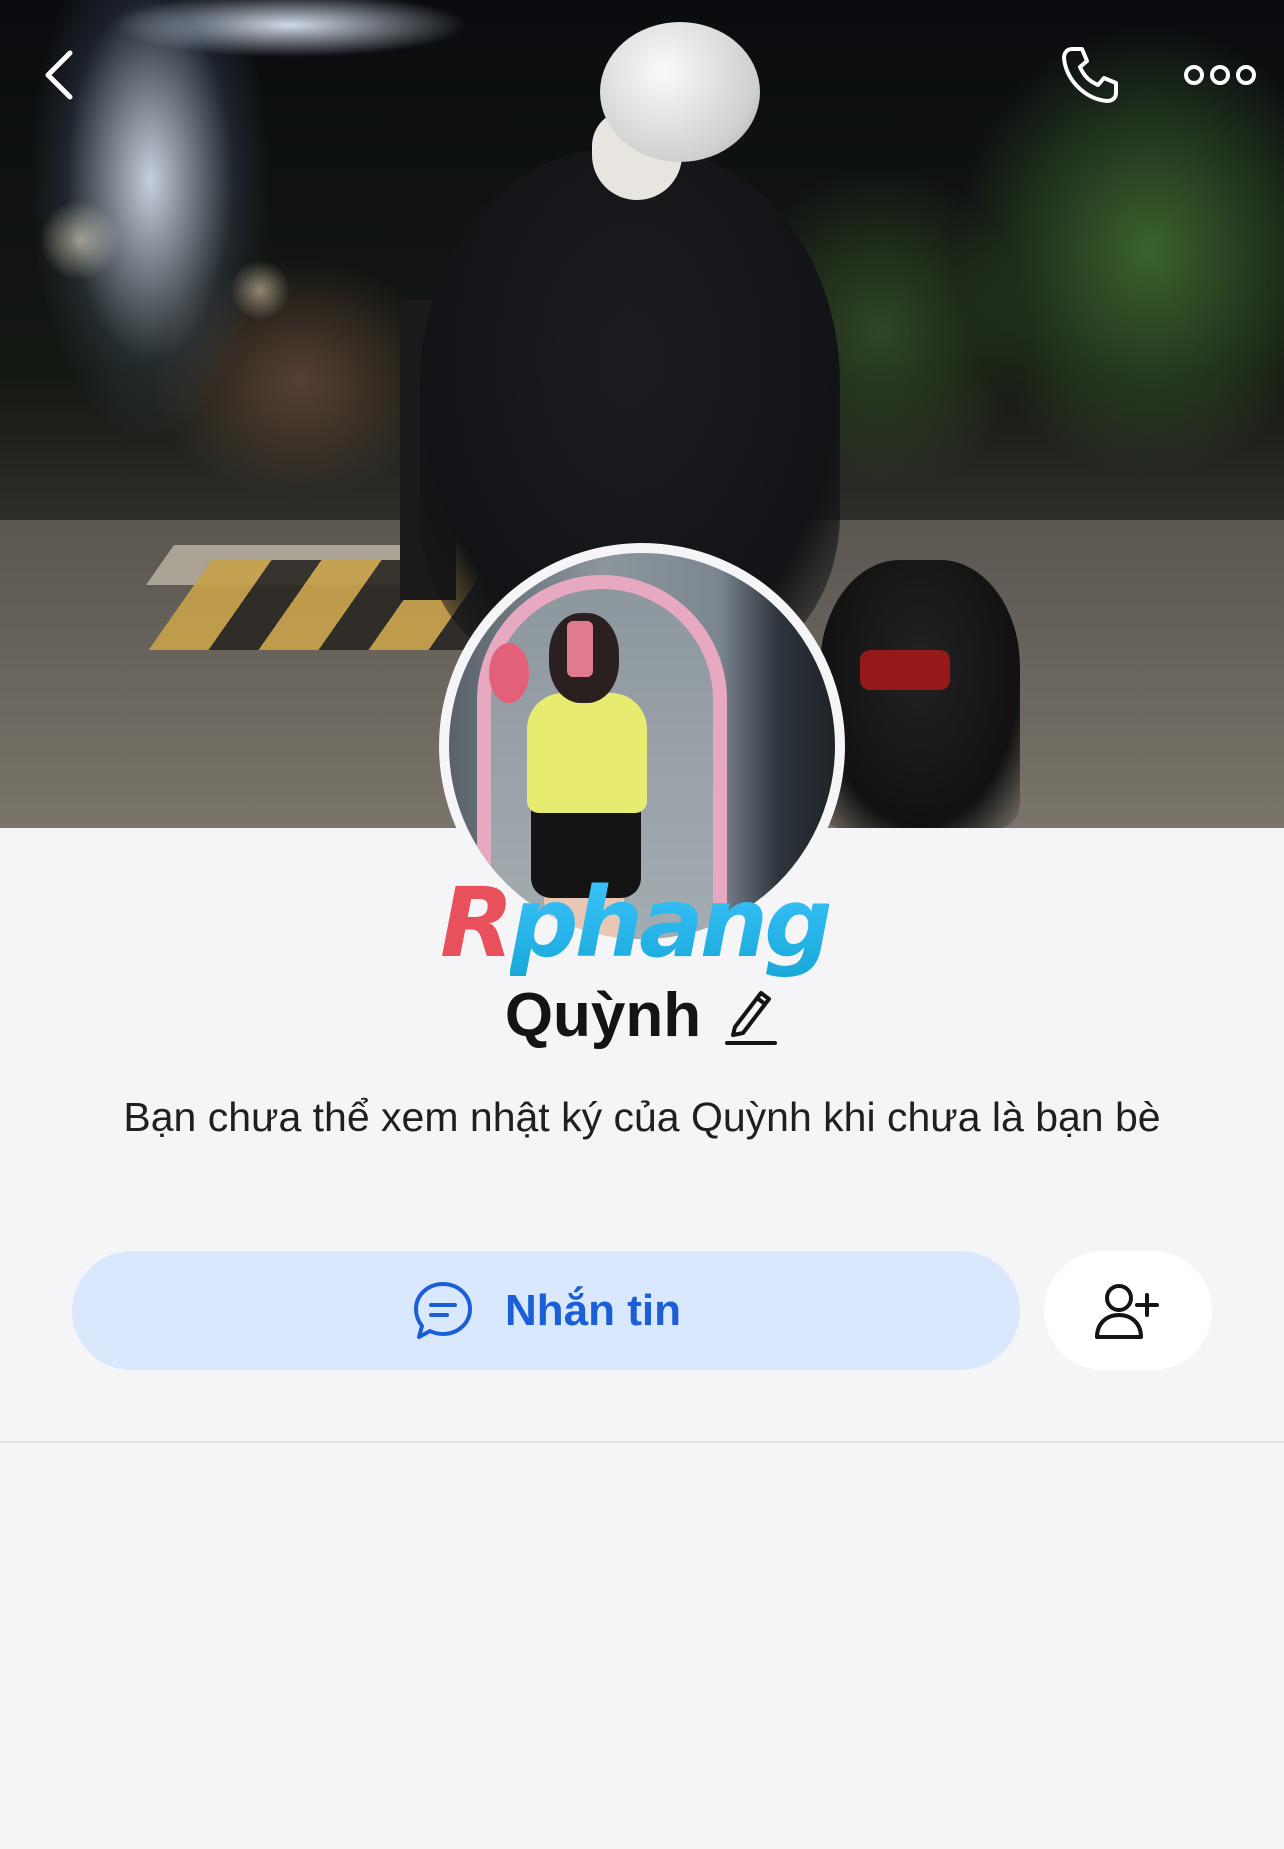 The image size is (1284, 1849). I want to click on chevron-left-icon, so click(59, 75).